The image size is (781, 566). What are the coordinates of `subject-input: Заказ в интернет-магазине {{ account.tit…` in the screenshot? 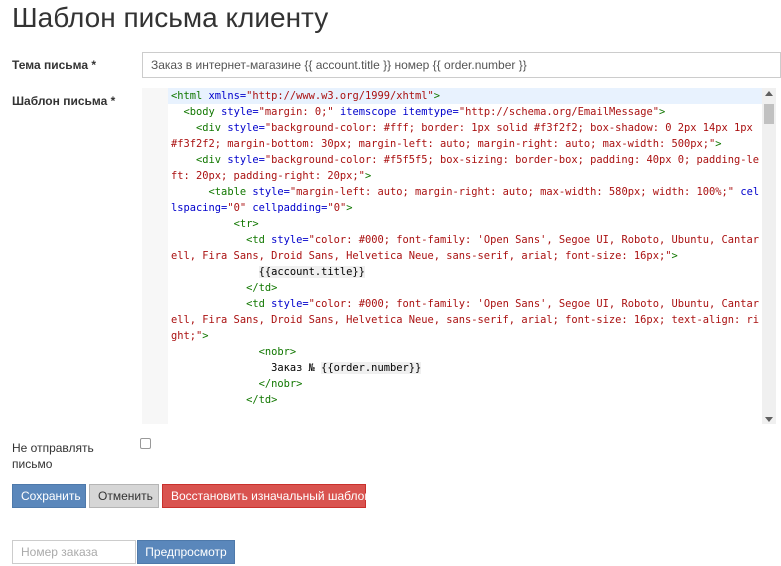 It's located at (461, 65).